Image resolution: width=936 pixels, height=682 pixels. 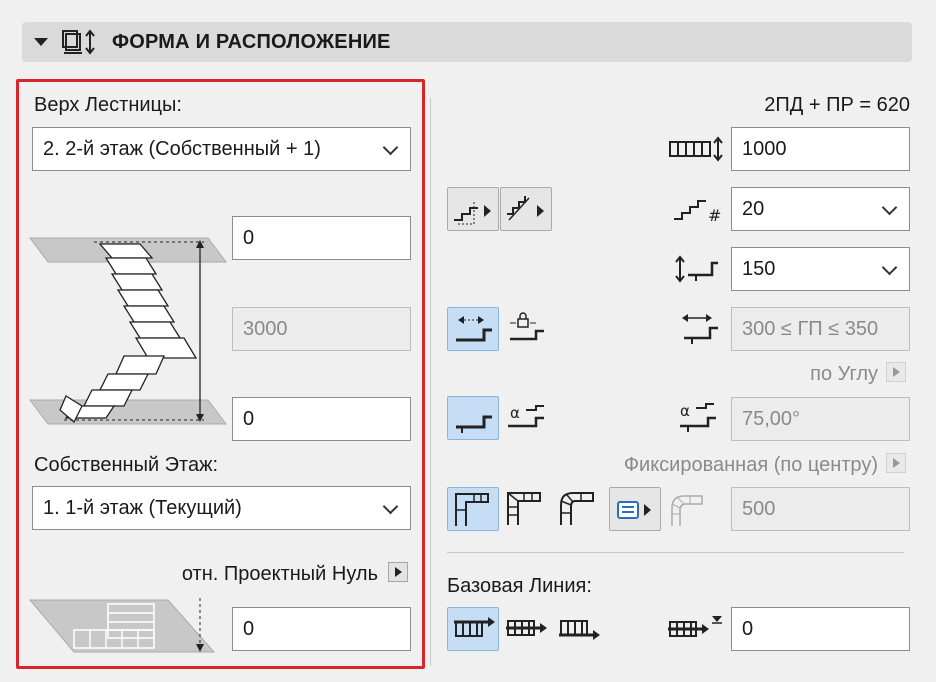 What do you see at coordinates (701, 329) in the screenshot?
I see `tread-depth-icon` at bounding box center [701, 329].